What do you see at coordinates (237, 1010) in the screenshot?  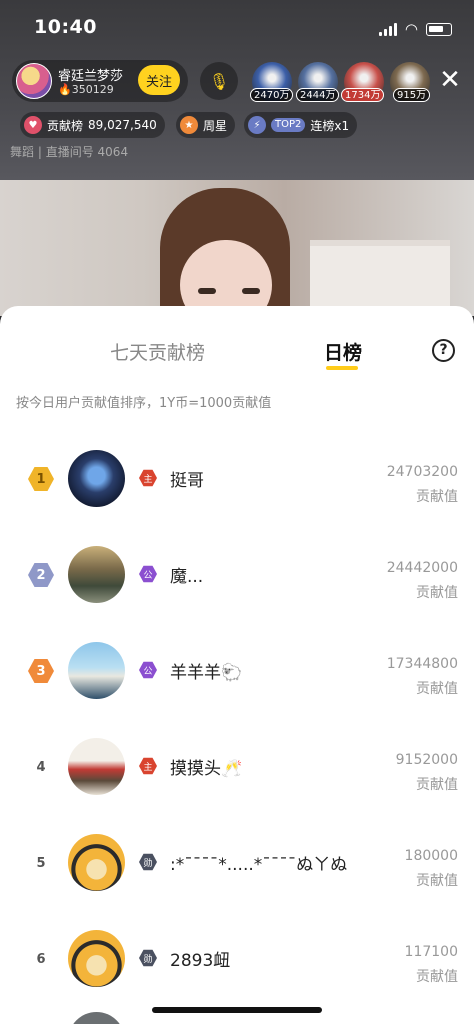 I see `home-indicator` at bounding box center [237, 1010].